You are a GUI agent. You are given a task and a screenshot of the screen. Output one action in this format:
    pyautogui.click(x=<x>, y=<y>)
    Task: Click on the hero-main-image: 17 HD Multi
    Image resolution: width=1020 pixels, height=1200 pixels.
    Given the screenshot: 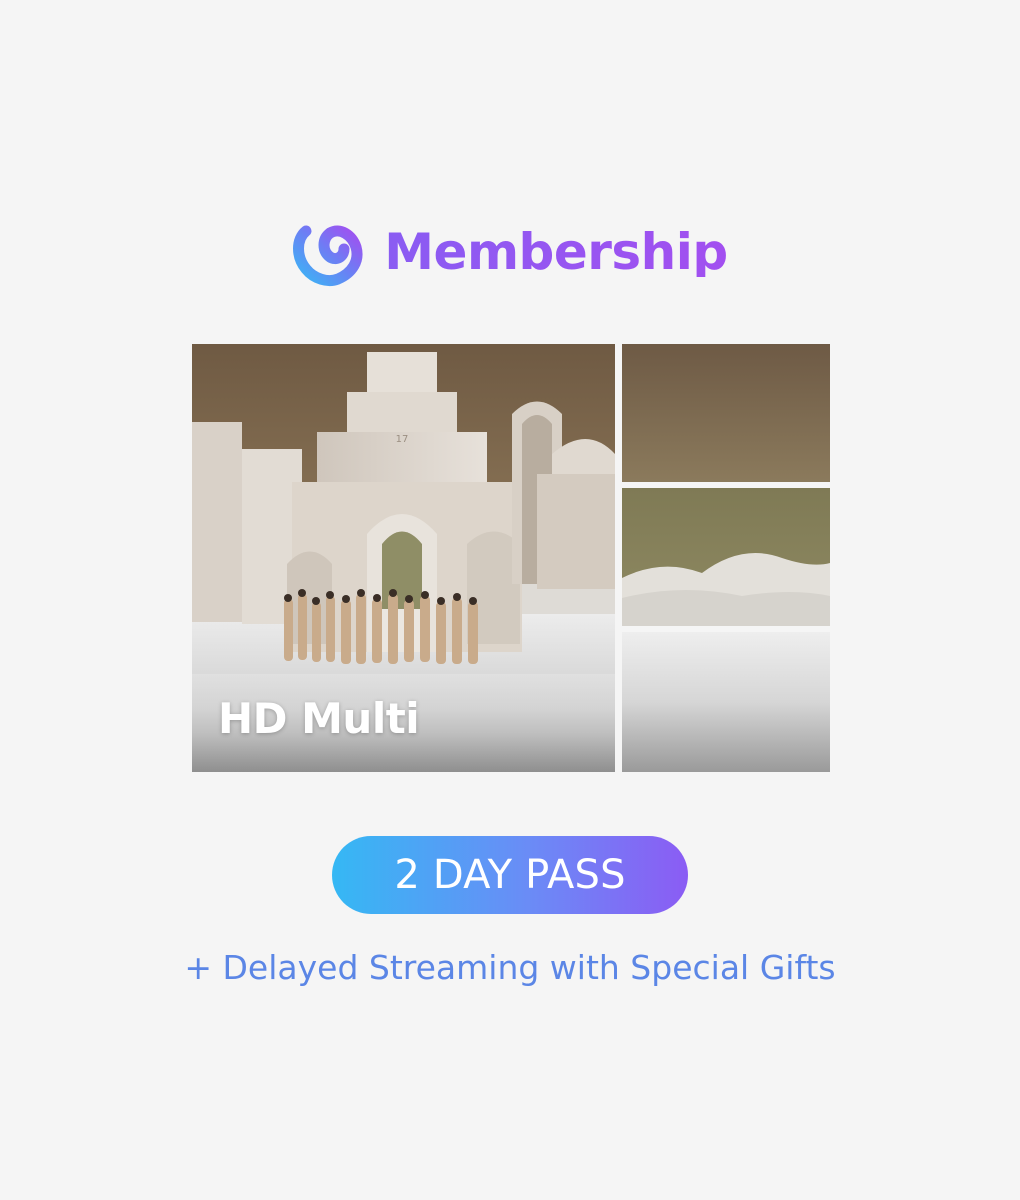 What is the action you would take?
    pyautogui.click(x=403, y=558)
    